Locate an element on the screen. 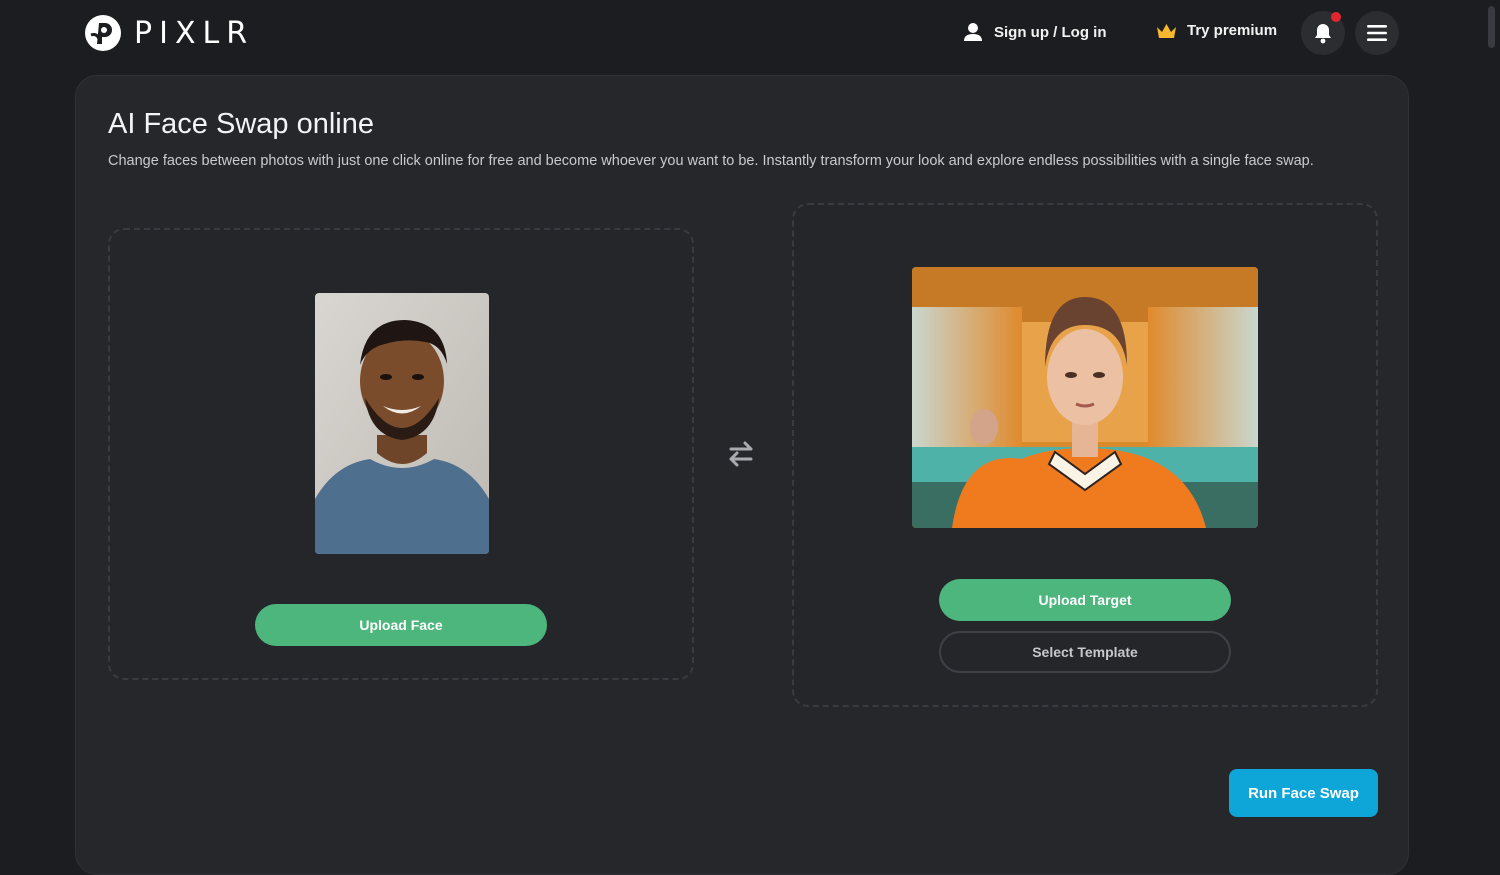 Image resolution: width=1500 pixels, height=875 pixels. source-face-photo is located at coordinates (402, 423).